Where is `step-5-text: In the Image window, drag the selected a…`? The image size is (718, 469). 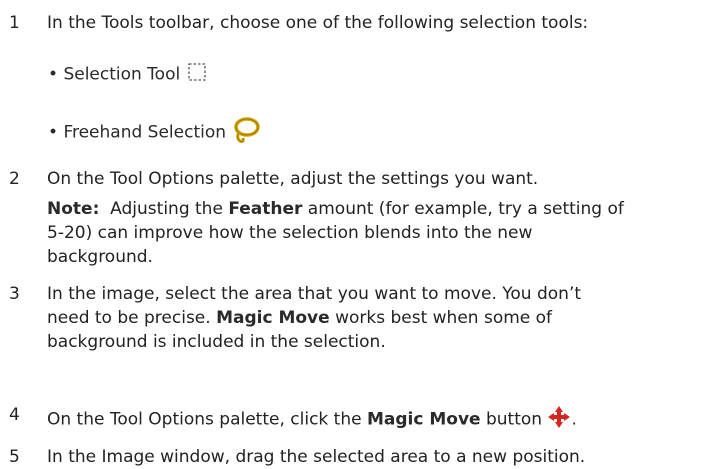 step-5-text: In the Image window, drag the selected a… is located at coordinates (316, 457).